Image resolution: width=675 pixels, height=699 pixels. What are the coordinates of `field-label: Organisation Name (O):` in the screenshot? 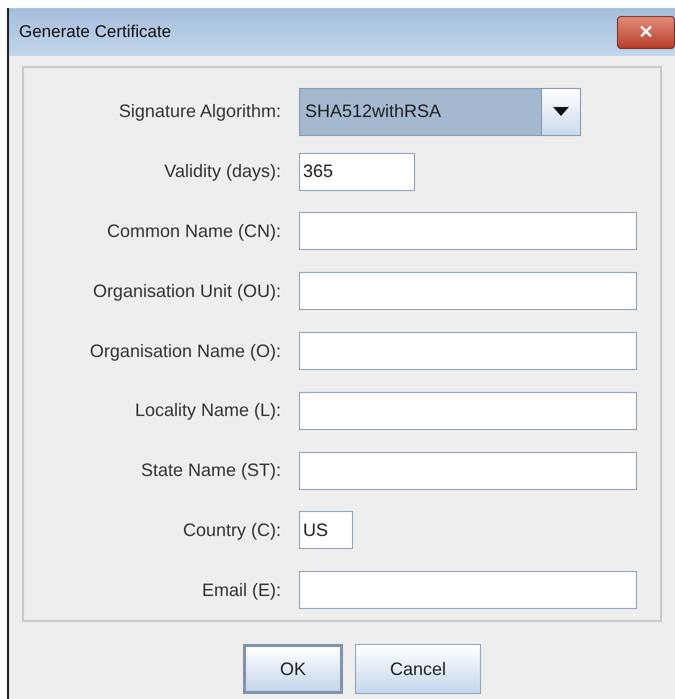 It's located at (185, 351).